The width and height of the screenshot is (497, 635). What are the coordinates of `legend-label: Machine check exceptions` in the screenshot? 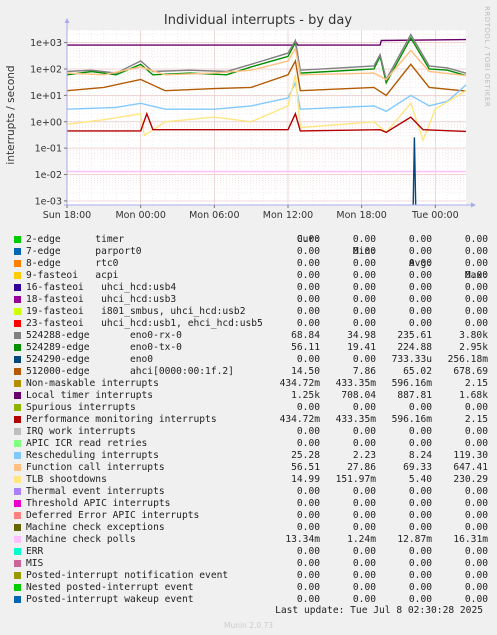 It's located at (95, 527).